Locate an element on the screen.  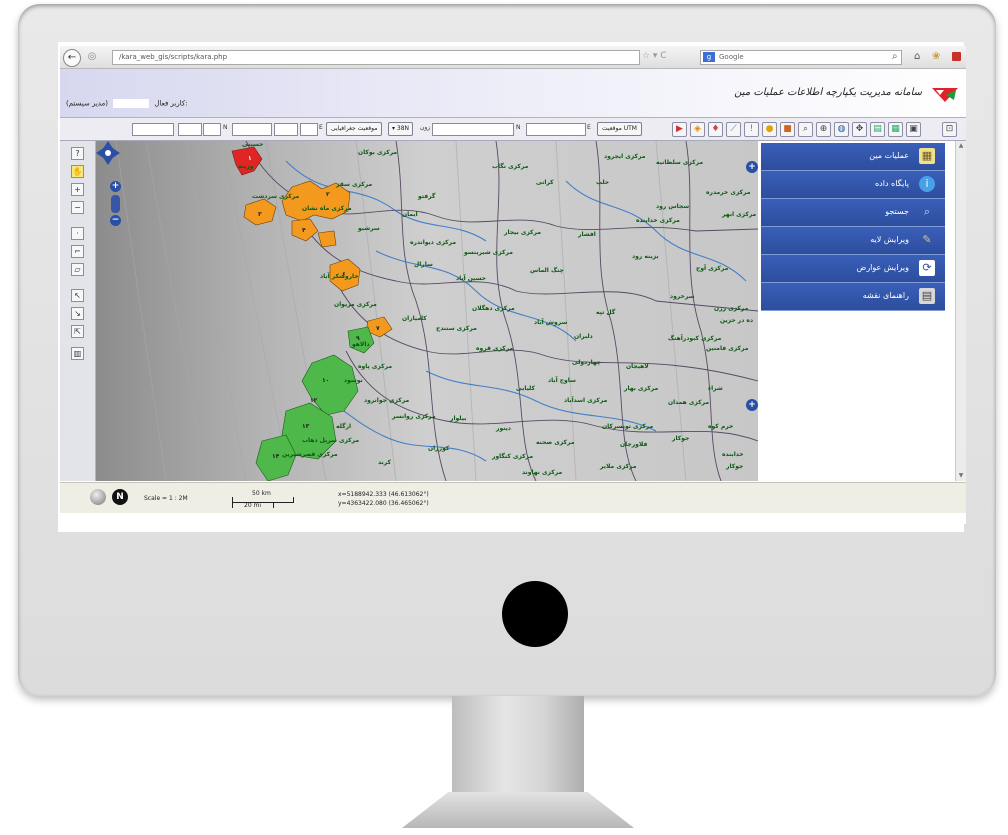
map-label: مرکزی ملایر is located at coordinates (618, 466).